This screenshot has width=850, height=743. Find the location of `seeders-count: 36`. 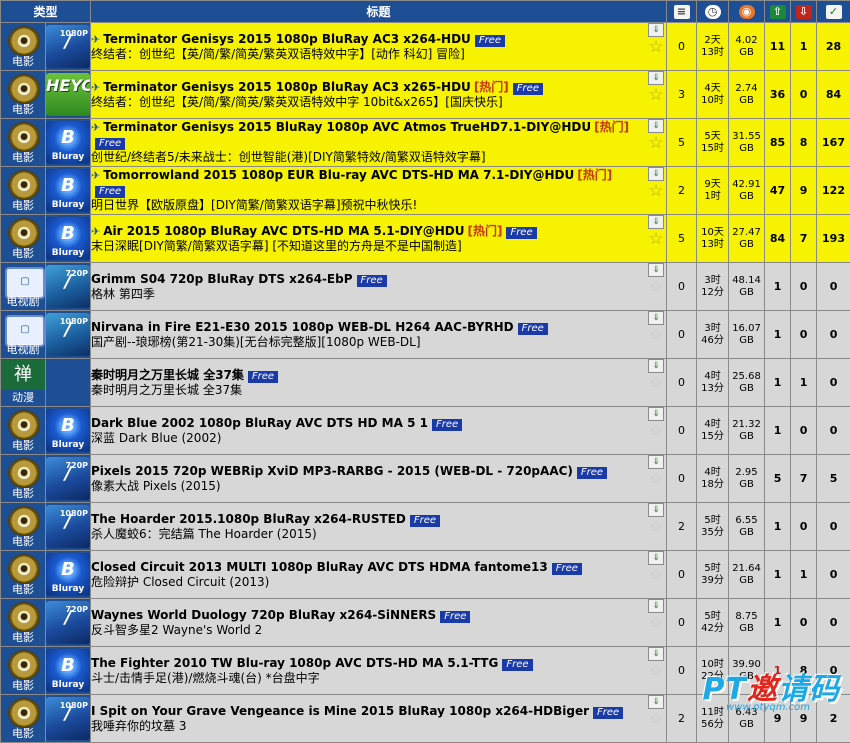

seeders-count: 36 is located at coordinates (778, 95).